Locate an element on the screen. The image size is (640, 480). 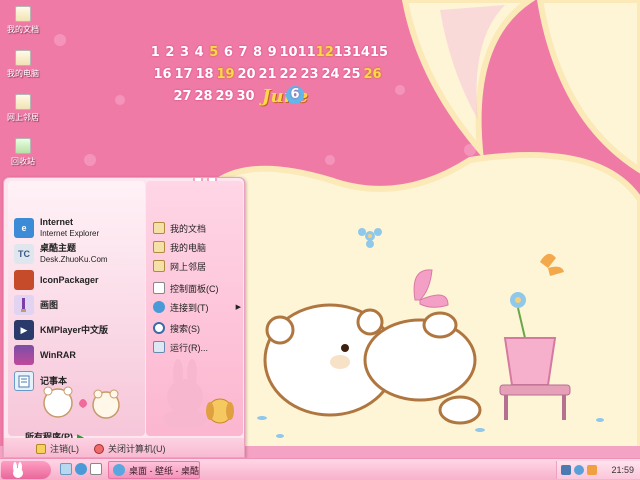
notepad-icon is located at coordinates (24, 381).